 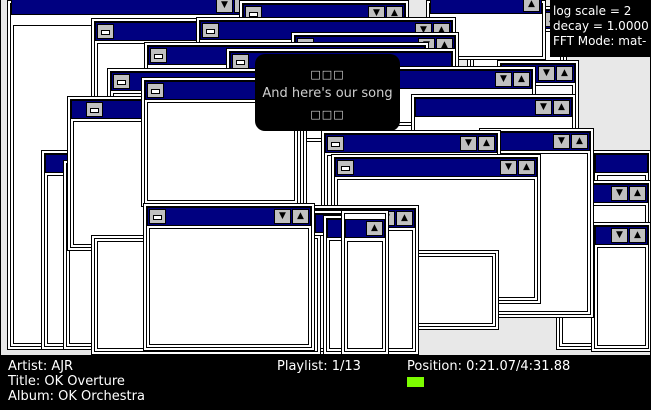 I want to click on lyric-current-line: And here's our song, so click(x=327, y=93).